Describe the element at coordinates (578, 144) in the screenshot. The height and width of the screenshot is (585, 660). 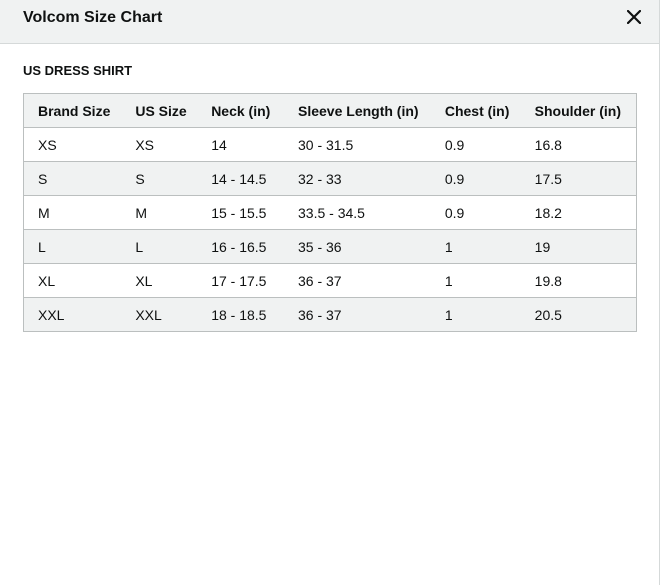
I see `cell-shoulder: 16.8` at that location.